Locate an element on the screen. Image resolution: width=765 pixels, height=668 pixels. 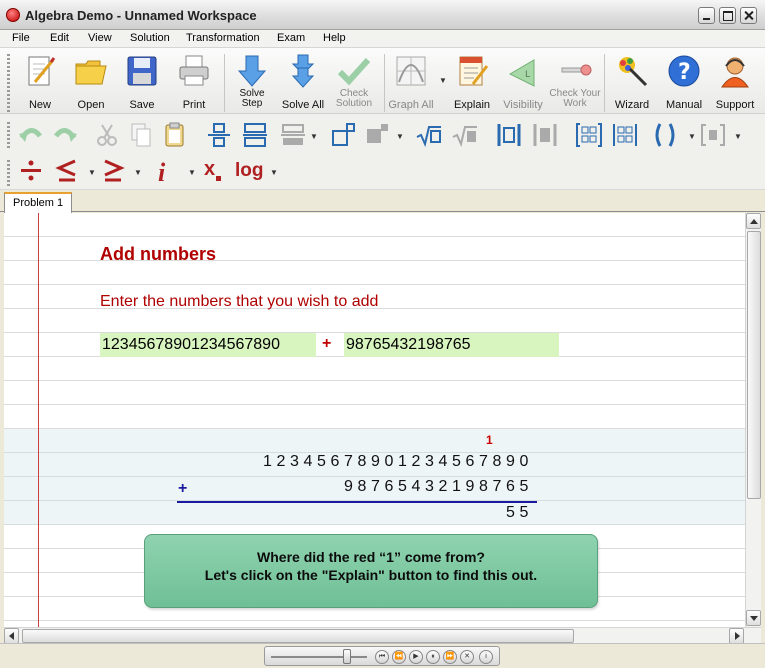
fast-forward-button: ⏩ is located at coordinates (450, 657).